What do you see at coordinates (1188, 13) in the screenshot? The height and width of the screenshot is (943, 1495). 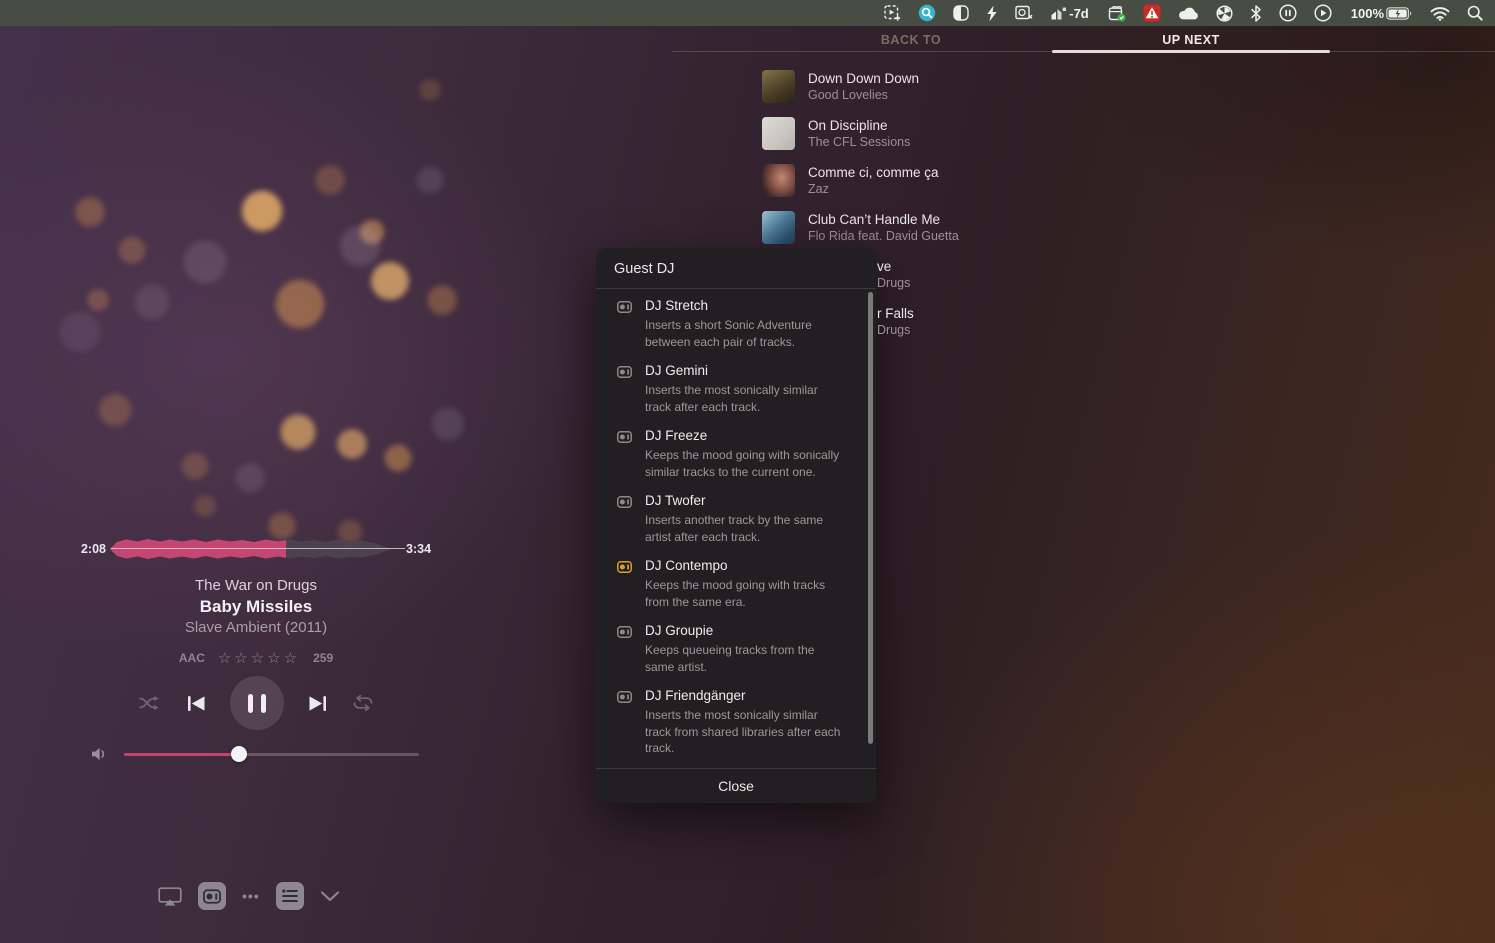 I see `cloud-icon` at bounding box center [1188, 13].